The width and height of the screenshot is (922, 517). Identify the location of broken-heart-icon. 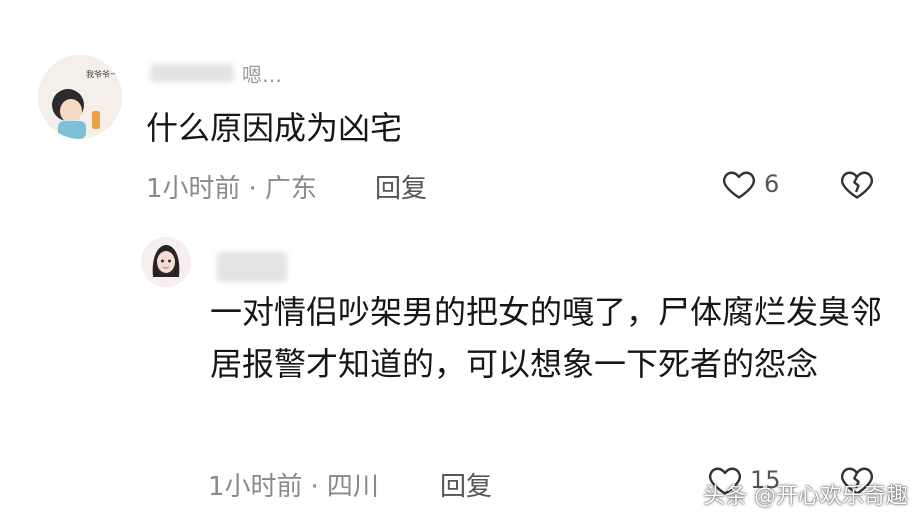
(857, 184).